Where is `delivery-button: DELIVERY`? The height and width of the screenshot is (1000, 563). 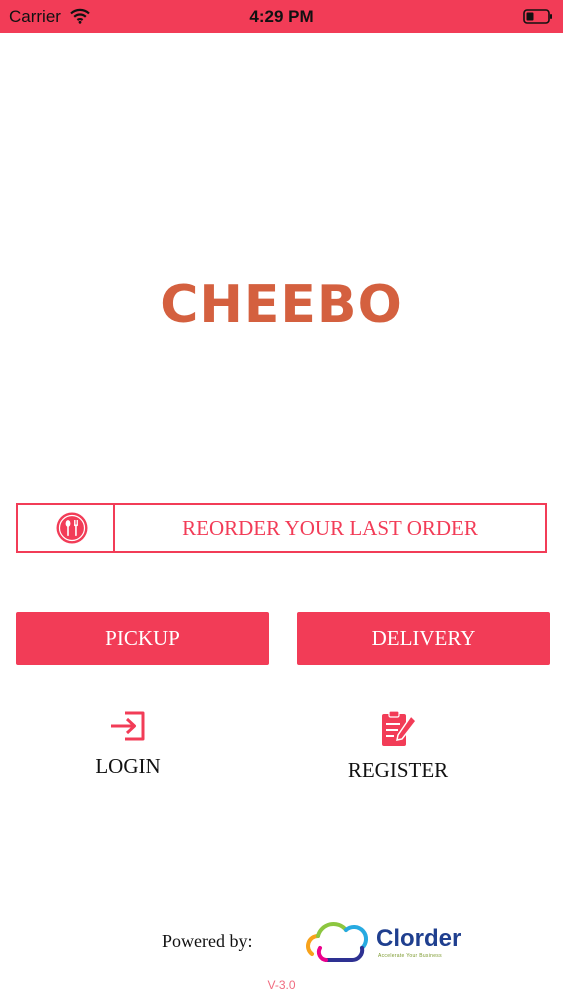 delivery-button: DELIVERY is located at coordinates (423, 638).